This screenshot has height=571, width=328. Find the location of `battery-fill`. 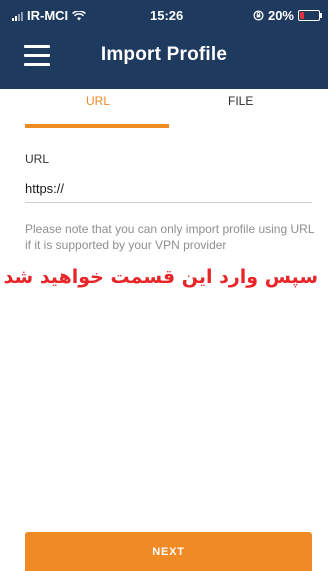

battery-fill is located at coordinates (302, 15).